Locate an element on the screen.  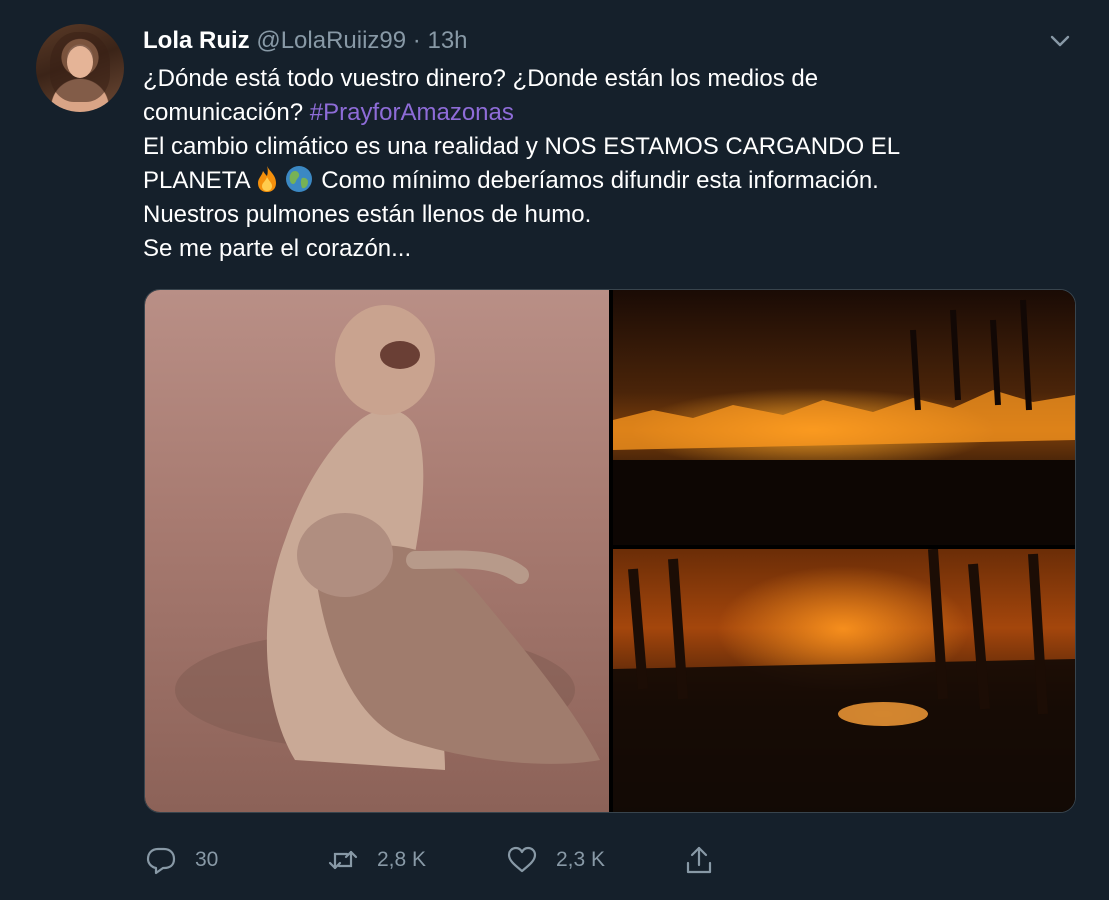
tweet-line-2: comunicación? #PrayforAmazonas is located at coordinates (608, 113).